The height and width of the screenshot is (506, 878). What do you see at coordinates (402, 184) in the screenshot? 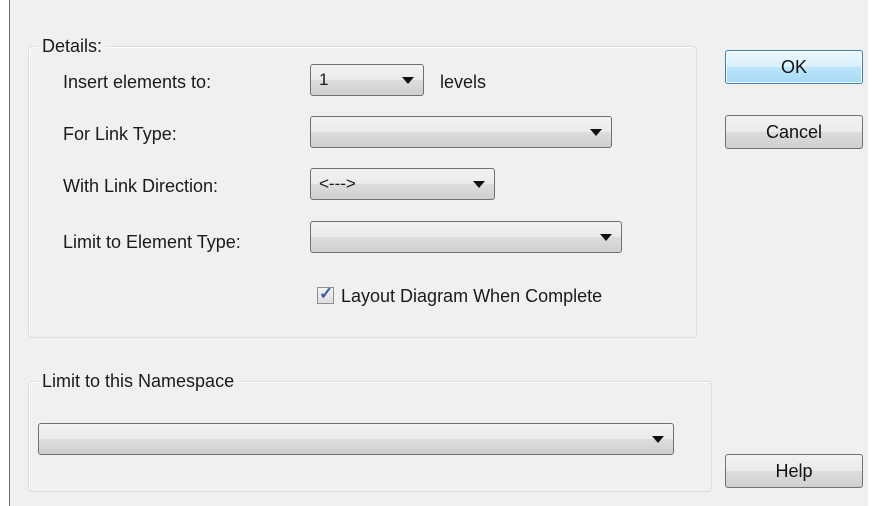
I see `link-direction-dropdown: <--->` at bounding box center [402, 184].